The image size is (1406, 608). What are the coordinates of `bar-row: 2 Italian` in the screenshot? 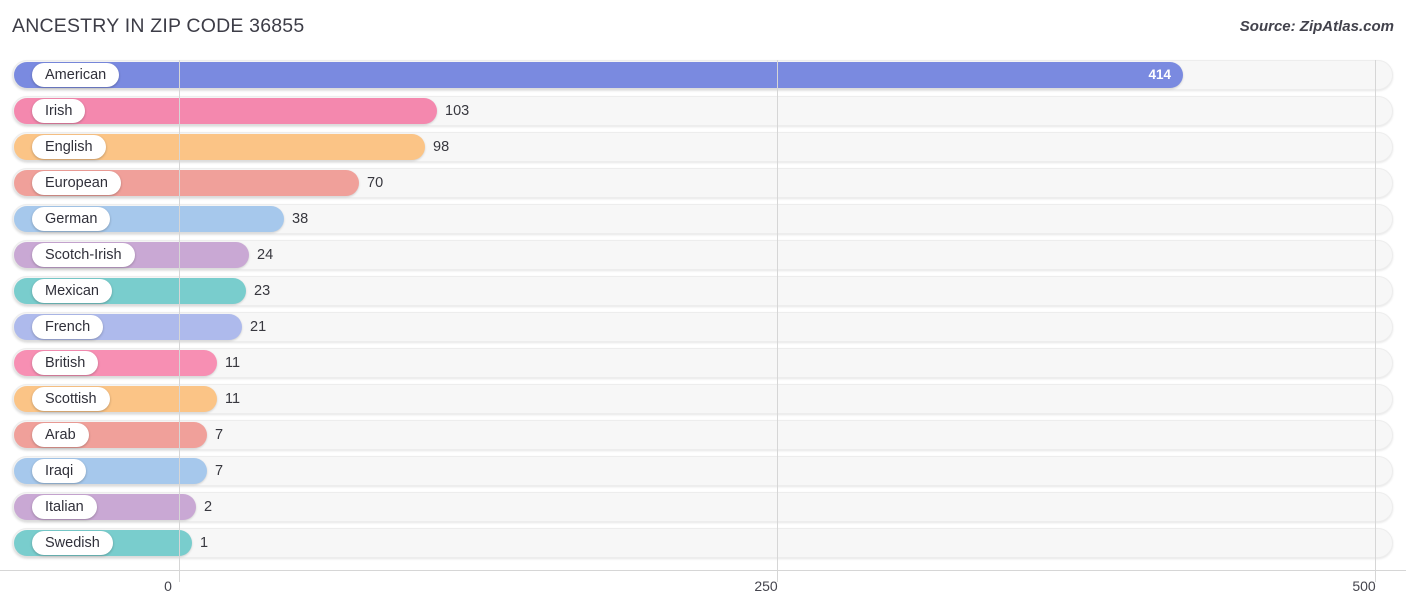 It's located at (703, 507).